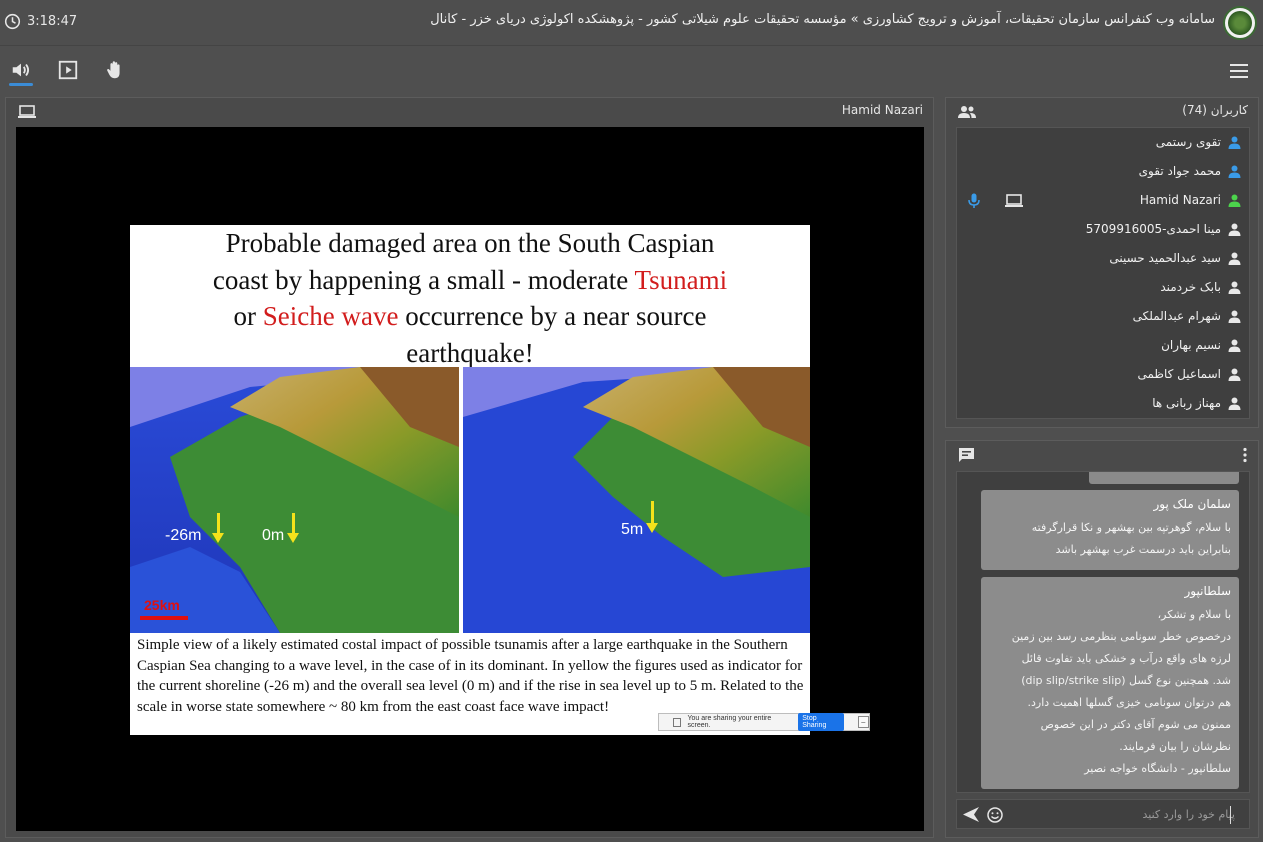 The image size is (1263, 842). Describe the element at coordinates (1102, 171) in the screenshot. I see `user-item: محمد جواد تقوی` at that location.